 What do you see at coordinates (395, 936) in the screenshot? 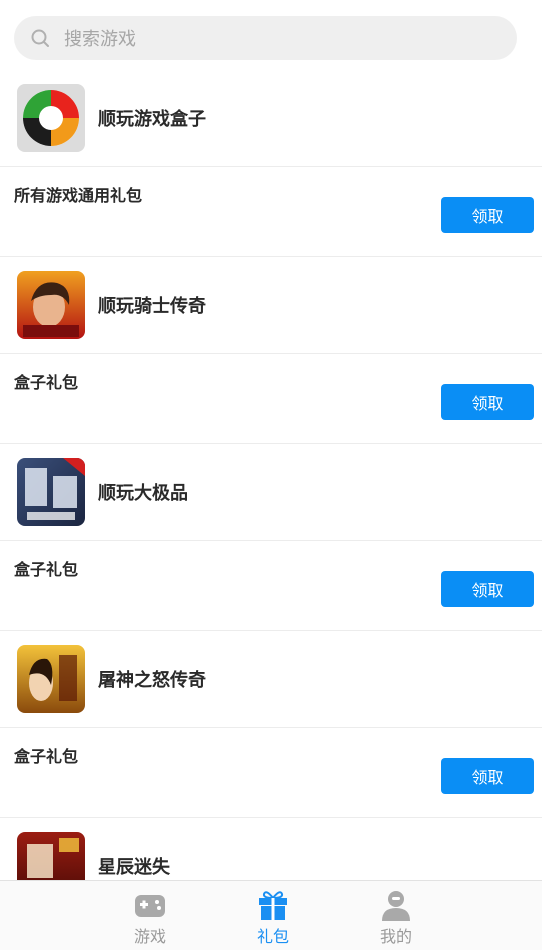
I see `tab-label: 我的` at bounding box center [395, 936].